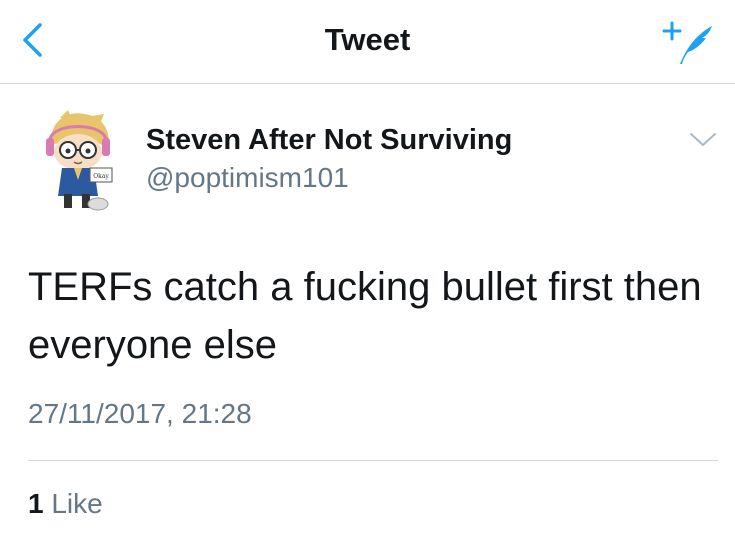  I want to click on chevron-down-icon, so click(703, 139).